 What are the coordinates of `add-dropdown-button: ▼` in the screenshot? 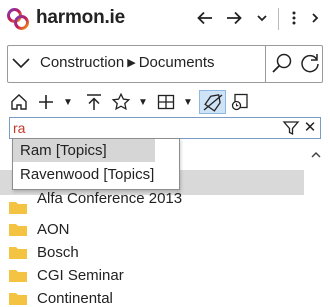 It's located at (68, 102).